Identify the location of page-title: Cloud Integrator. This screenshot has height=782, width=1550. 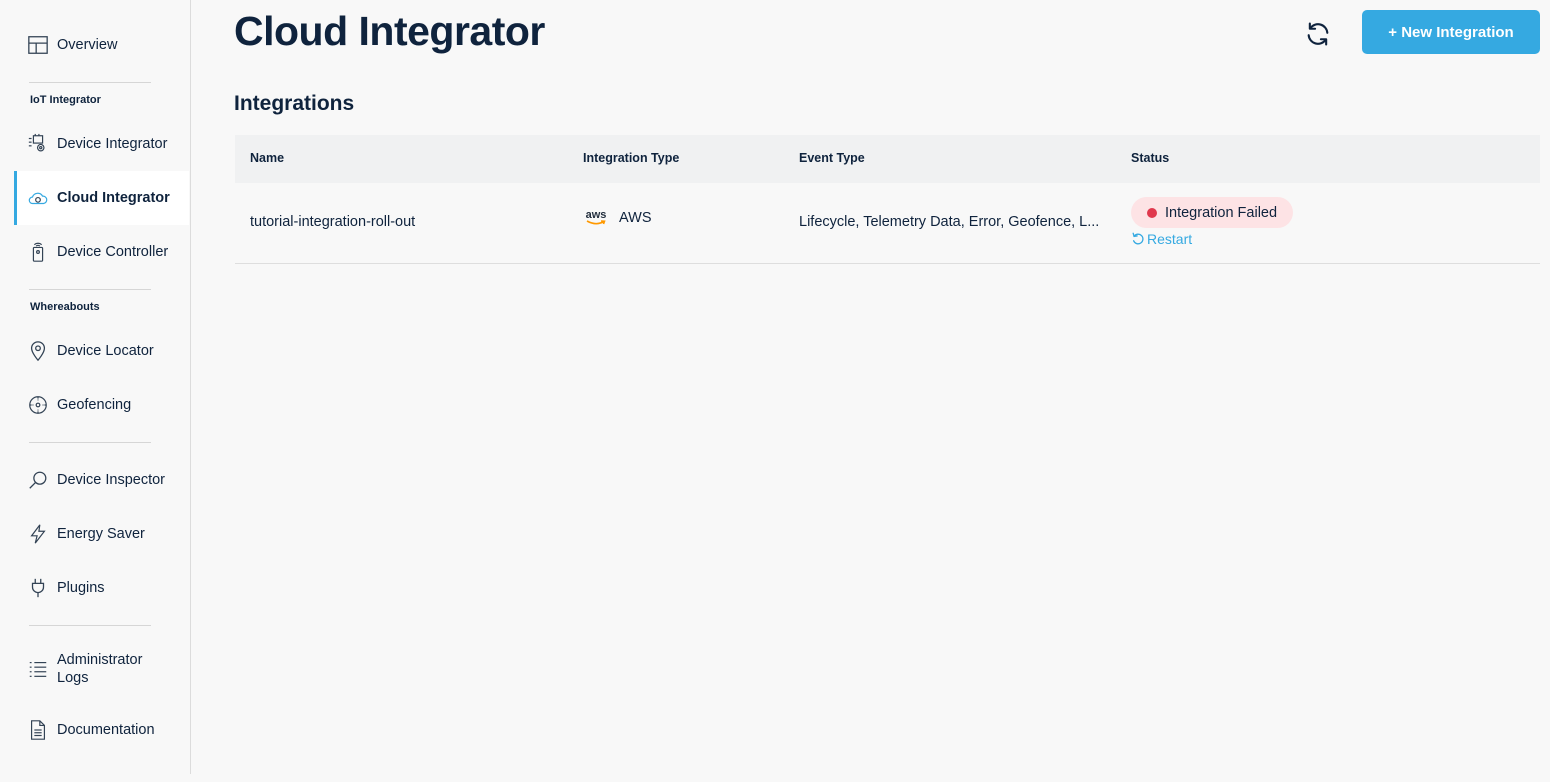
(389, 31).